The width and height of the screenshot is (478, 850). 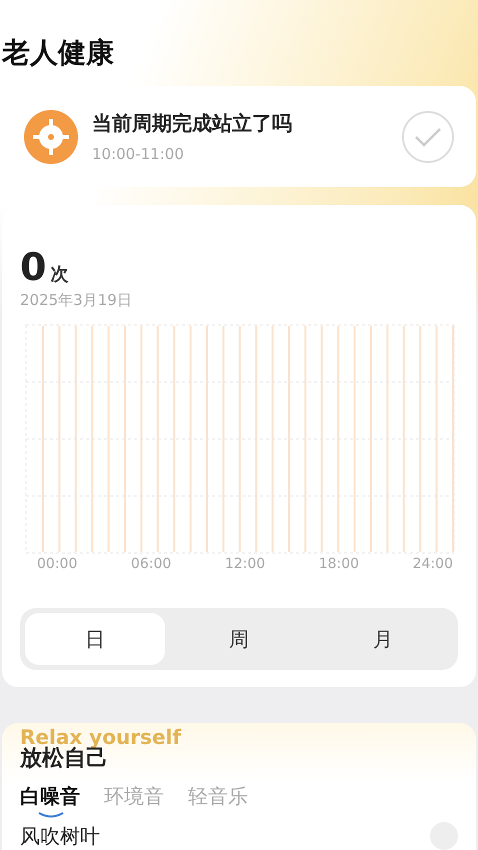 What do you see at coordinates (51, 815) in the screenshot?
I see `tab-indicator` at bounding box center [51, 815].